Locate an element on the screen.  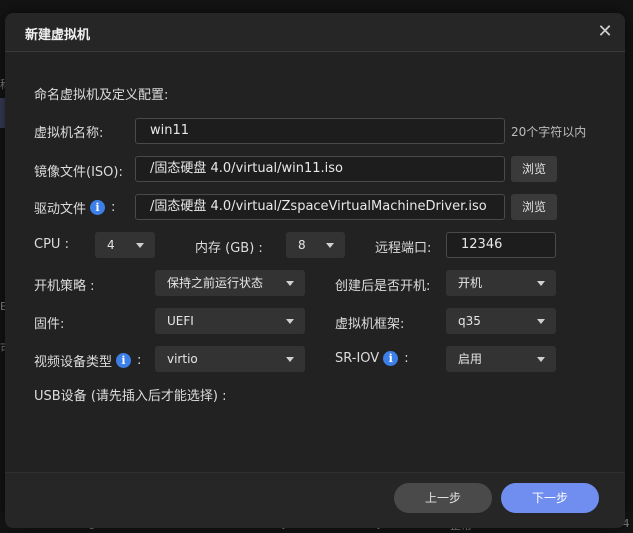
remote-port-input: 12346 is located at coordinates (501, 245).